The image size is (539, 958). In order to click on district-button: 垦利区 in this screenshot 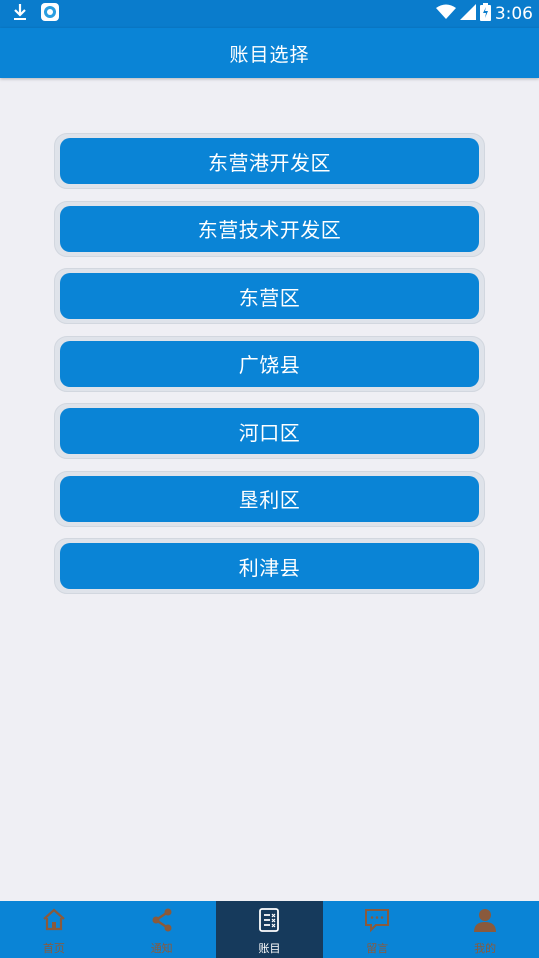, I will do `click(269, 498)`.